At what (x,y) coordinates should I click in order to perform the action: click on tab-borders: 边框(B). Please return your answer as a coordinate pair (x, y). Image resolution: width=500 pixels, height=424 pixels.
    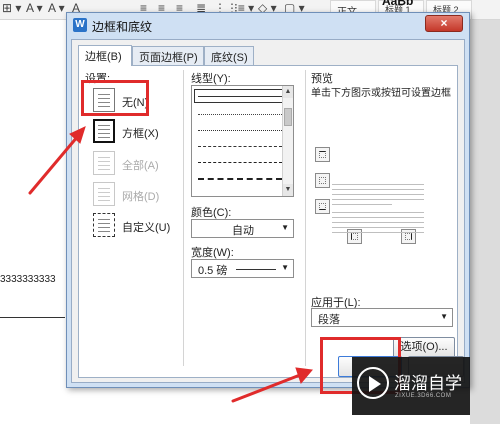
    Looking at the image, I should click on (105, 55).